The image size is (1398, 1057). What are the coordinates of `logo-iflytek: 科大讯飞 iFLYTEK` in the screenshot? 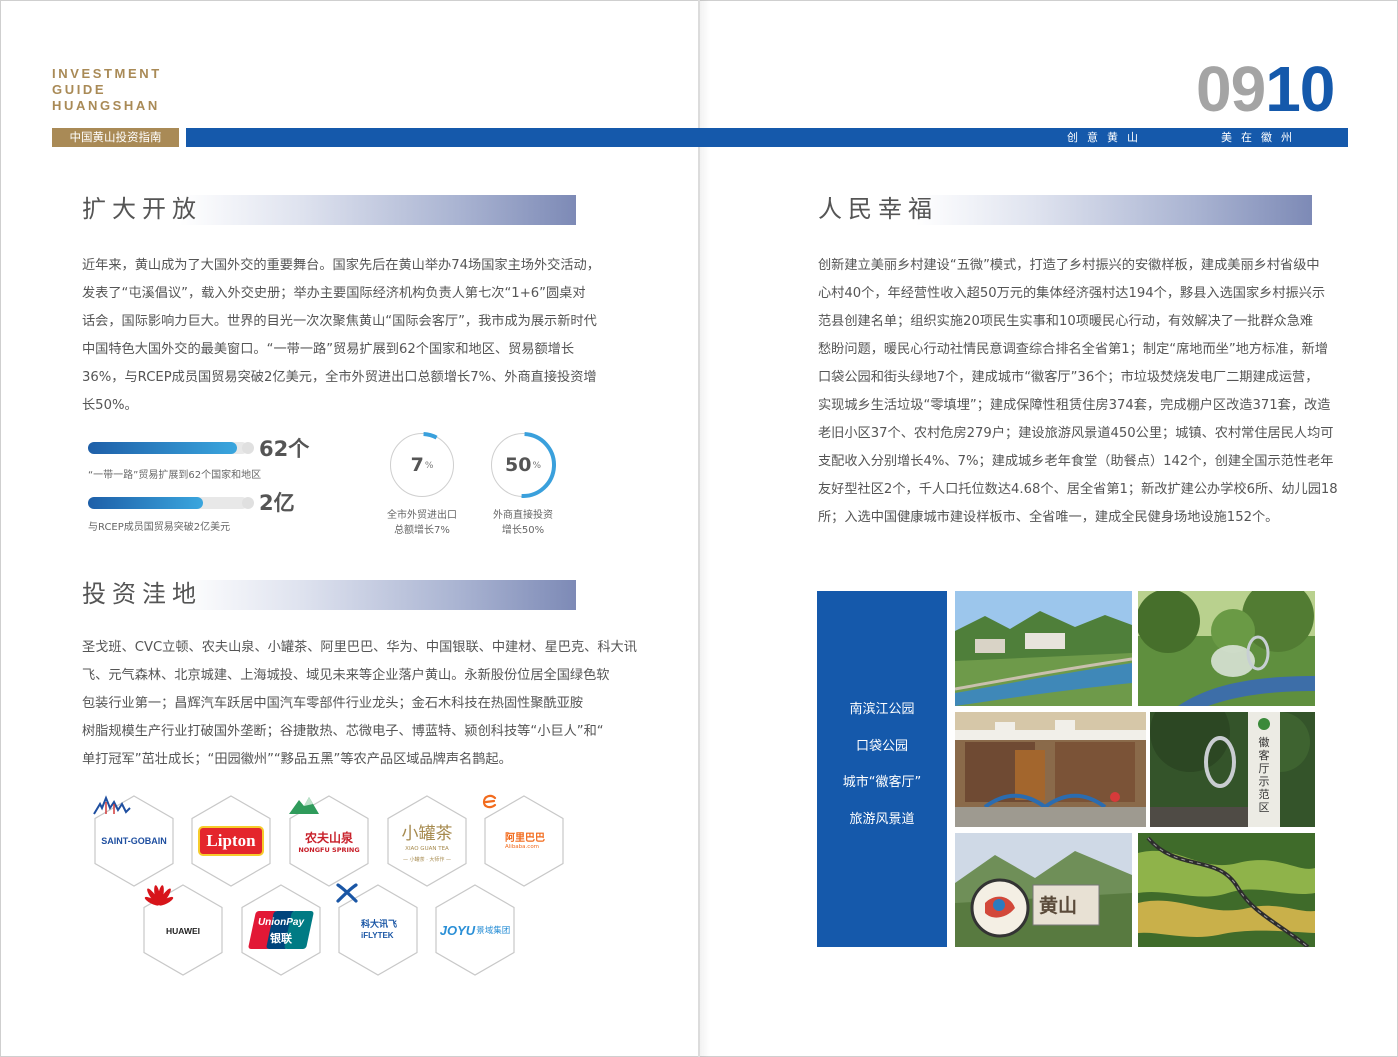 It's located at (378, 930).